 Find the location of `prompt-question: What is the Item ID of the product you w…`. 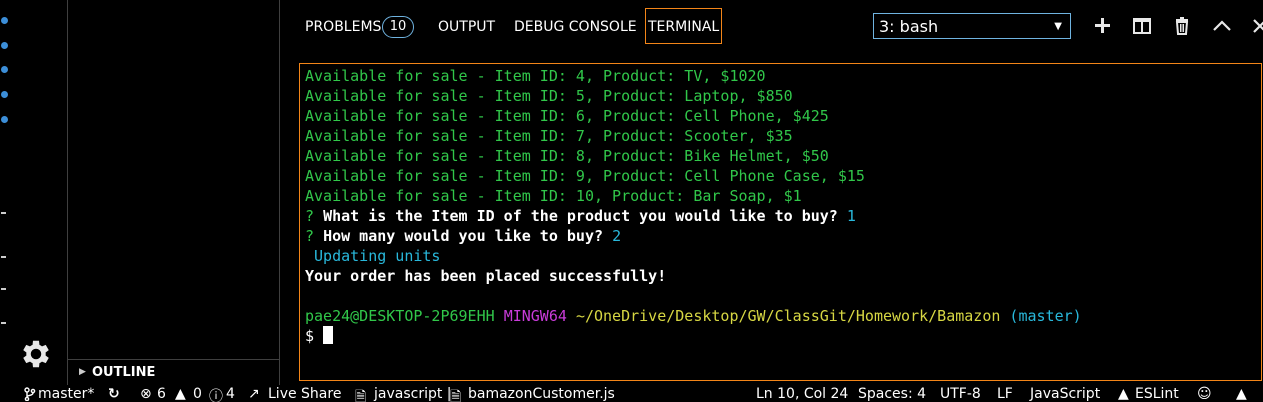

prompt-question: What is the Item ID of the product you w… is located at coordinates (580, 216).